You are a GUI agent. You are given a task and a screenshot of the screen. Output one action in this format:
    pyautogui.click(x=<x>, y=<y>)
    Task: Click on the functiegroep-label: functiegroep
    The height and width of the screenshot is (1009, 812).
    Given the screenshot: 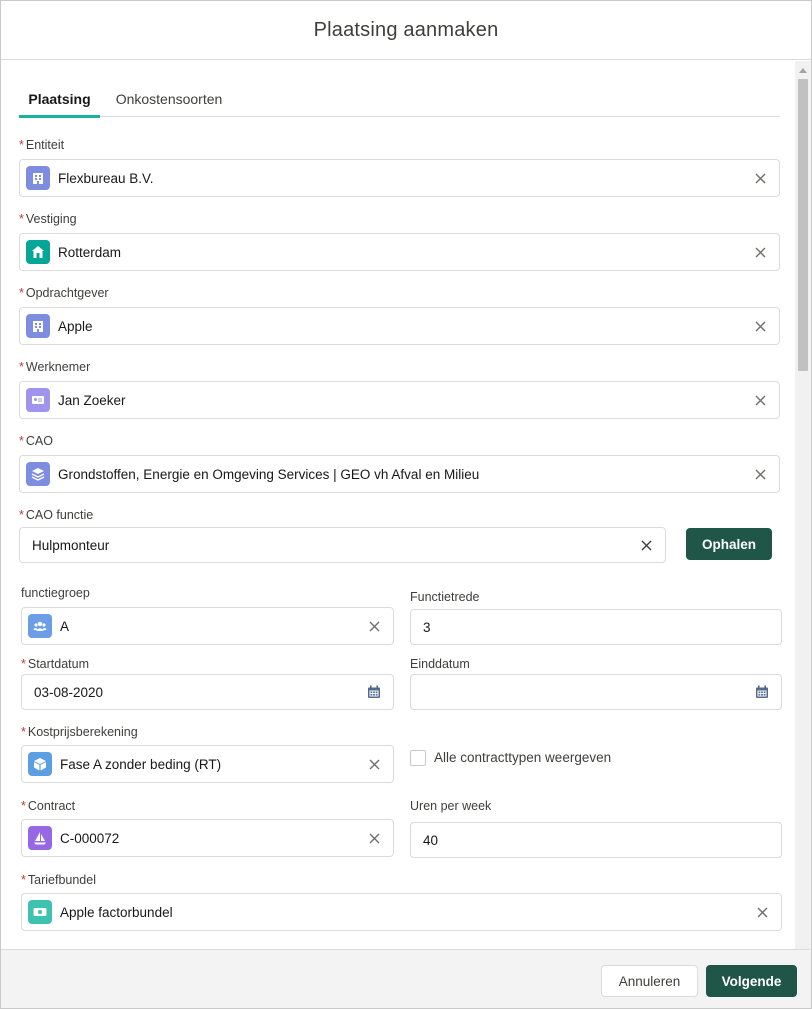 What is the action you would take?
    pyautogui.click(x=55, y=593)
    